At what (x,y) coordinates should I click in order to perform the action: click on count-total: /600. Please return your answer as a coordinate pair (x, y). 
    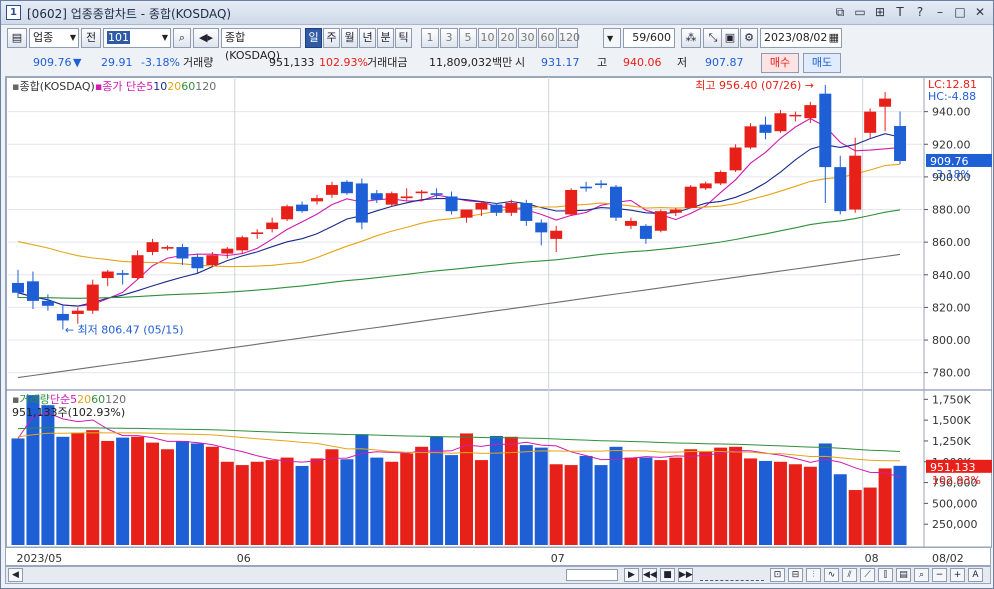
    Looking at the image, I should click on (658, 37).